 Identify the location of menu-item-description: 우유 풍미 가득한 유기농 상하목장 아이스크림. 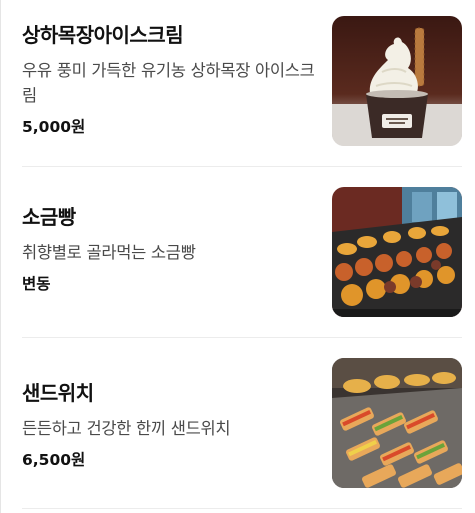
(168, 83).